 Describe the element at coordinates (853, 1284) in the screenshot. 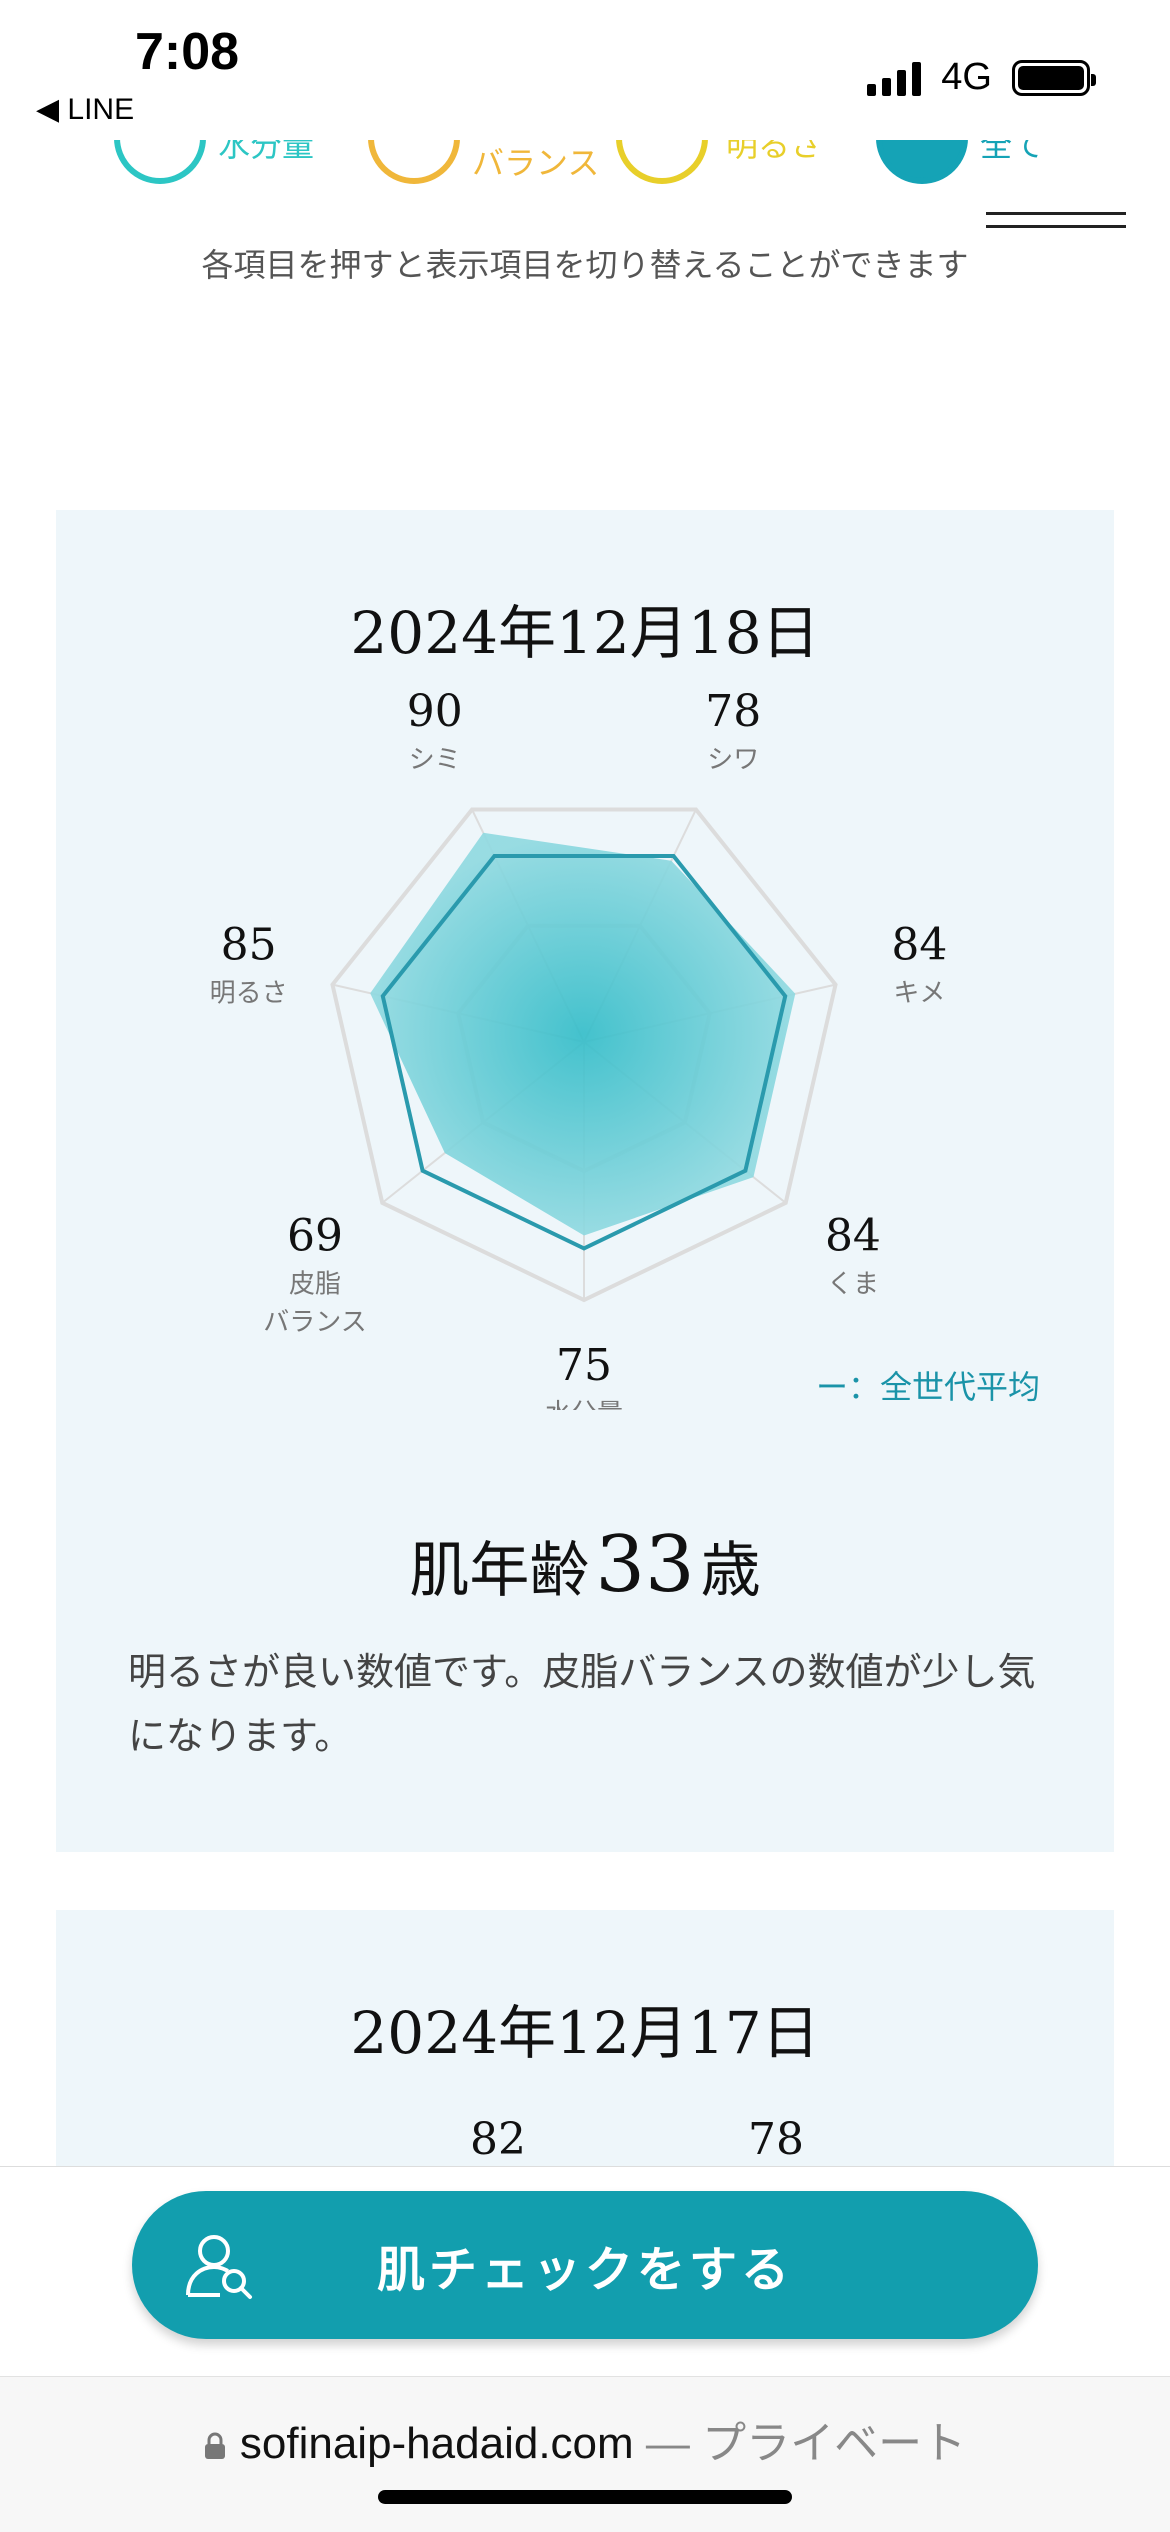

I see `axis-label: くま` at that location.